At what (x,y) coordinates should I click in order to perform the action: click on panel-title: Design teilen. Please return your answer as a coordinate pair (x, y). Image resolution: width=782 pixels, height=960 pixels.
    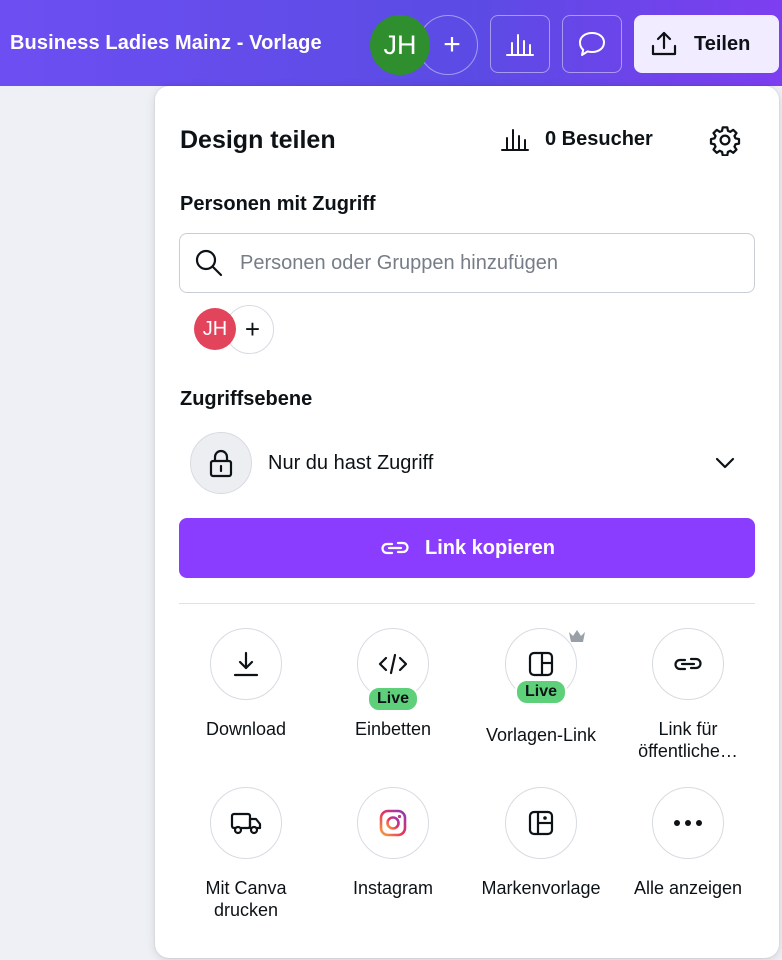
    Looking at the image, I should click on (258, 140).